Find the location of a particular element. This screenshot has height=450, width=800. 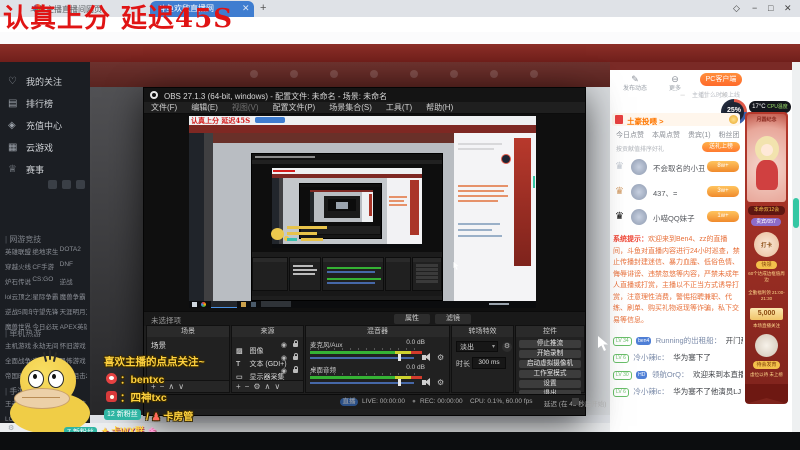

online-hint: 主播什么时候上线 is located at coordinates (716, 96).